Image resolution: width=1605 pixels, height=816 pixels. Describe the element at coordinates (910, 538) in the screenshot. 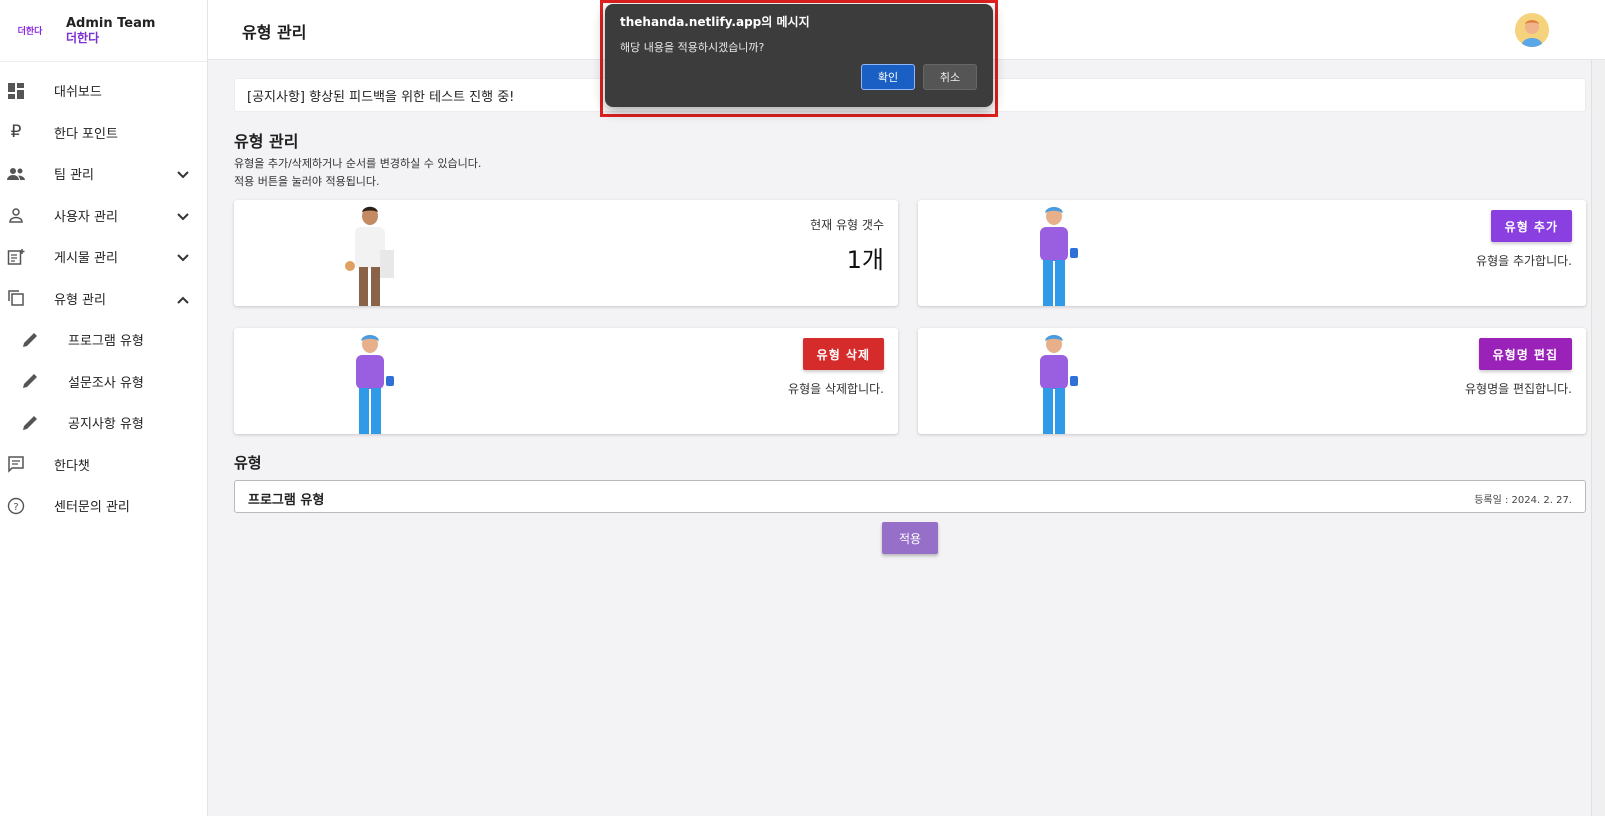

I see `apply-button: 적용` at that location.